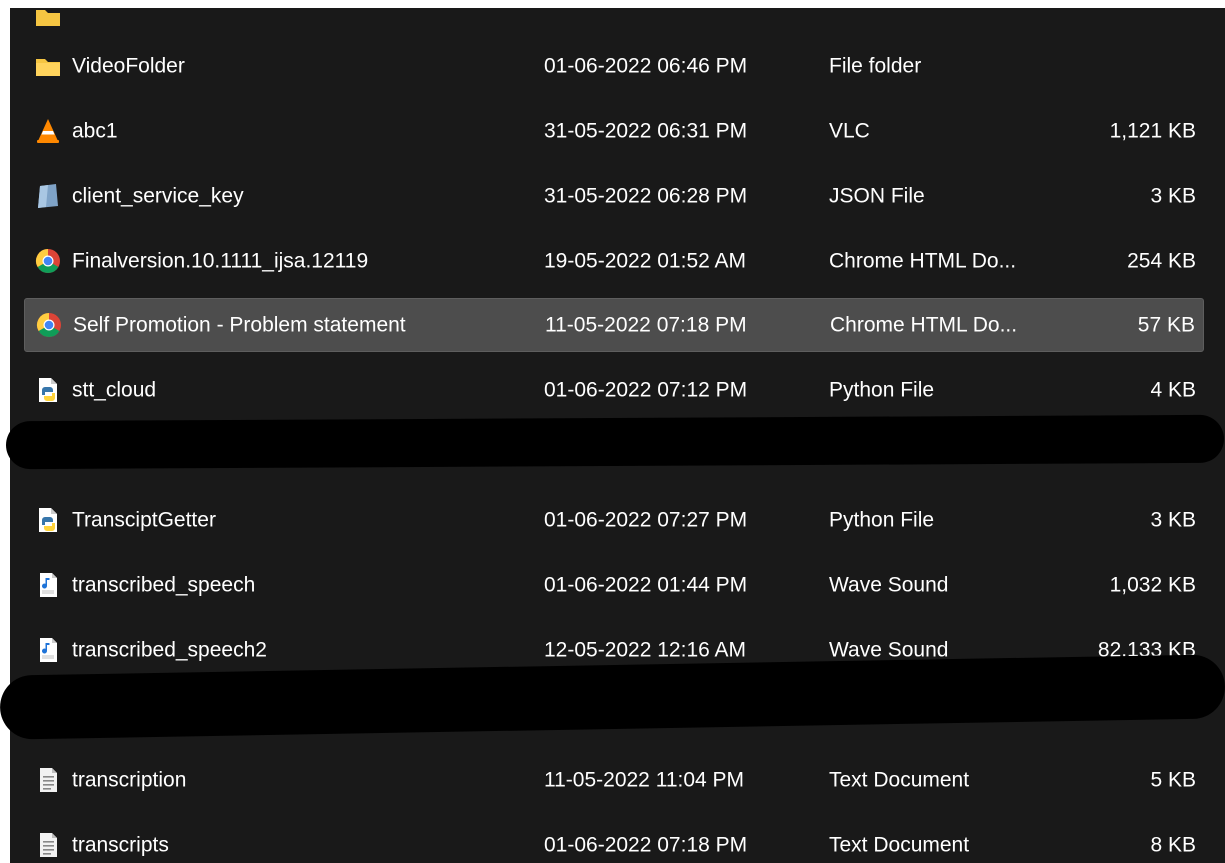 This screenshot has height=863, width=1225. I want to click on file-size: 1,032 KB, so click(1152, 585).